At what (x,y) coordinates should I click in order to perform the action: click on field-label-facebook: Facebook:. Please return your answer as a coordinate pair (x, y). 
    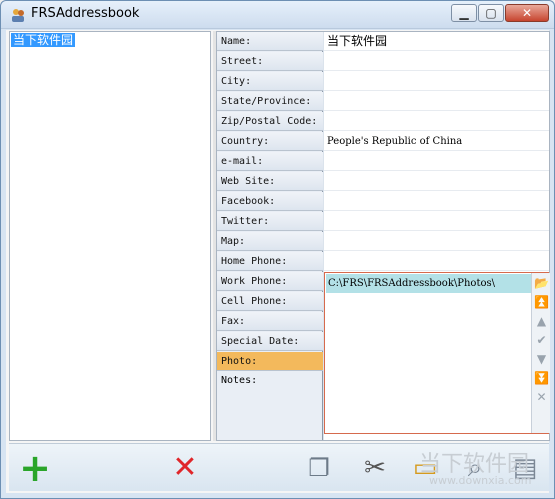
    Looking at the image, I should click on (270, 201).